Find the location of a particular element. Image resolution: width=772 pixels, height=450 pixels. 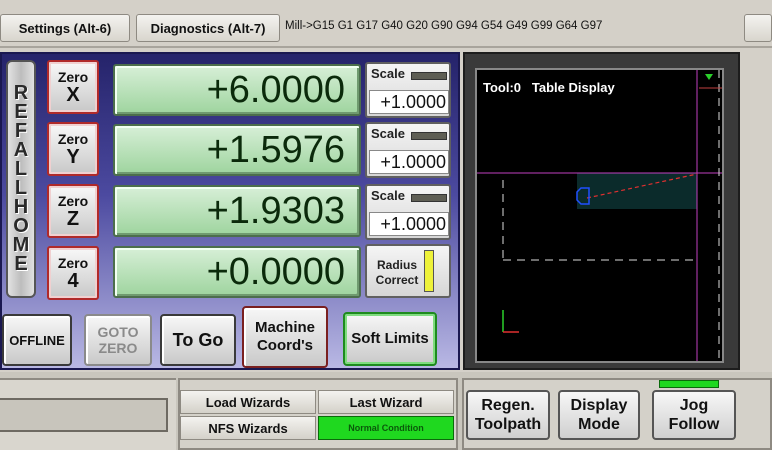

zero-4-button: Zero 4 is located at coordinates (73, 273).